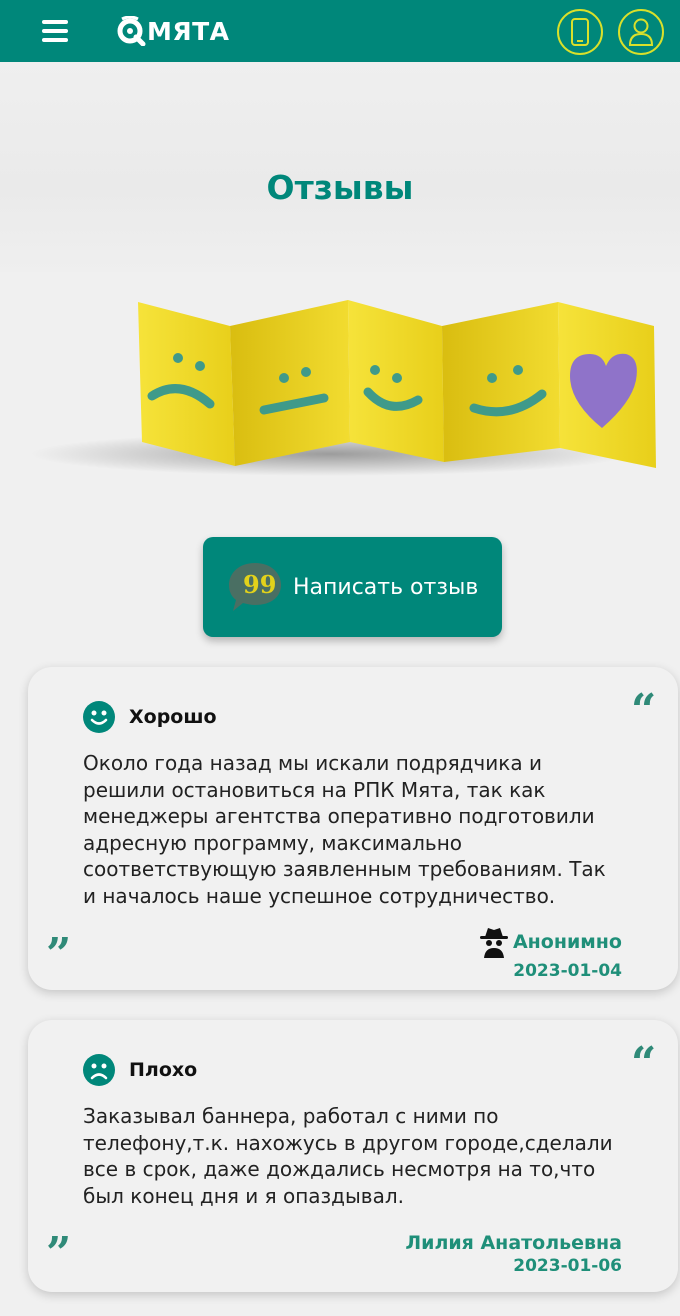 The height and width of the screenshot is (1316, 680). What do you see at coordinates (173, 717) in the screenshot?
I see `rating-label: Хорошо` at bounding box center [173, 717].